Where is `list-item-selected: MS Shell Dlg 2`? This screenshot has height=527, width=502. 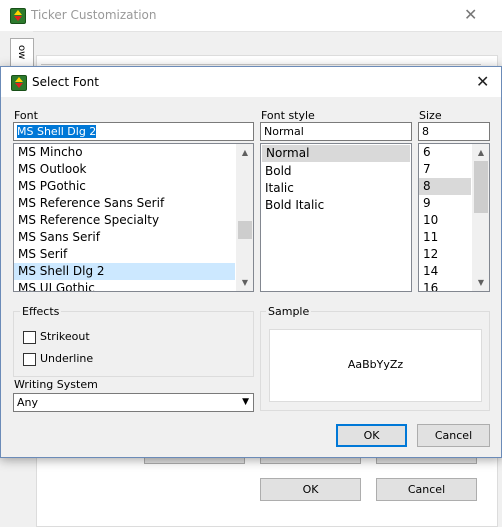
list-item-selected: MS Shell Dlg 2 is located at coordinates (124, 271).